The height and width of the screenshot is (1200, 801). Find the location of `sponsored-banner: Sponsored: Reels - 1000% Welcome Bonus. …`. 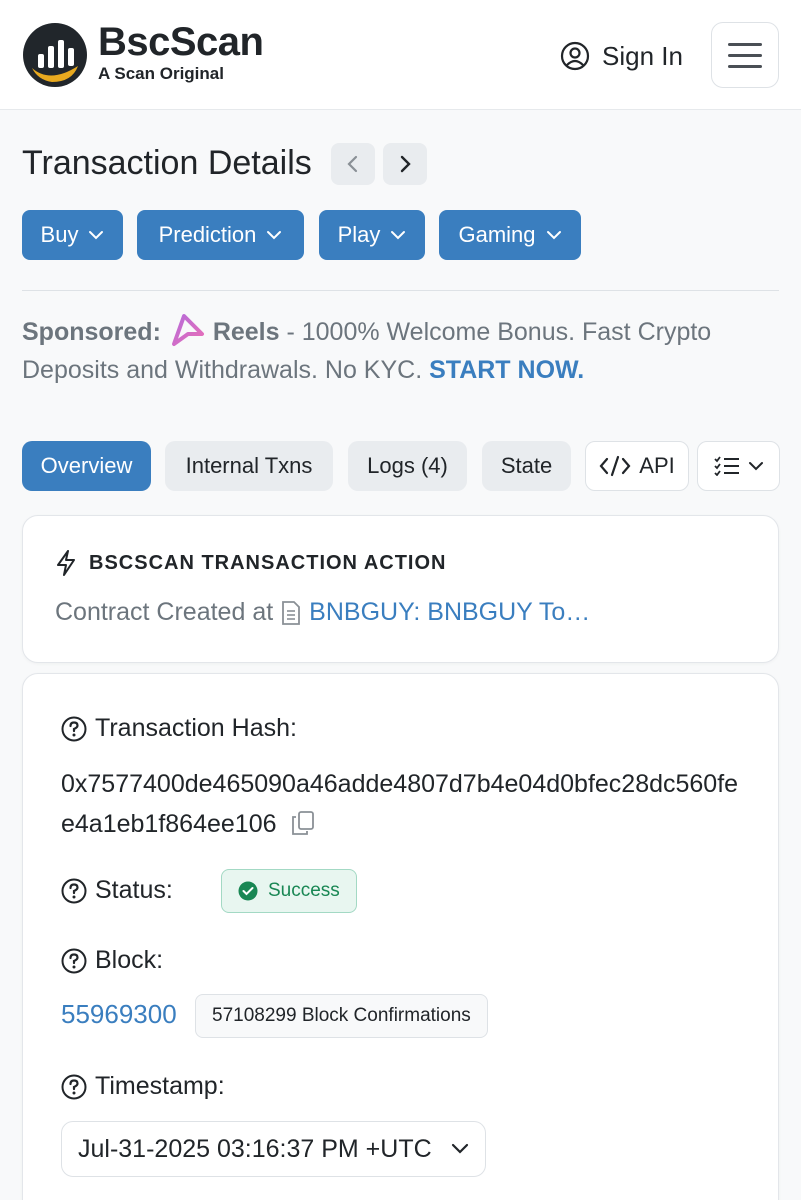

sponsored-banner: Sponsored: Reels - 1000% Welcome Bonus. … is located at coordinates (402, 350).